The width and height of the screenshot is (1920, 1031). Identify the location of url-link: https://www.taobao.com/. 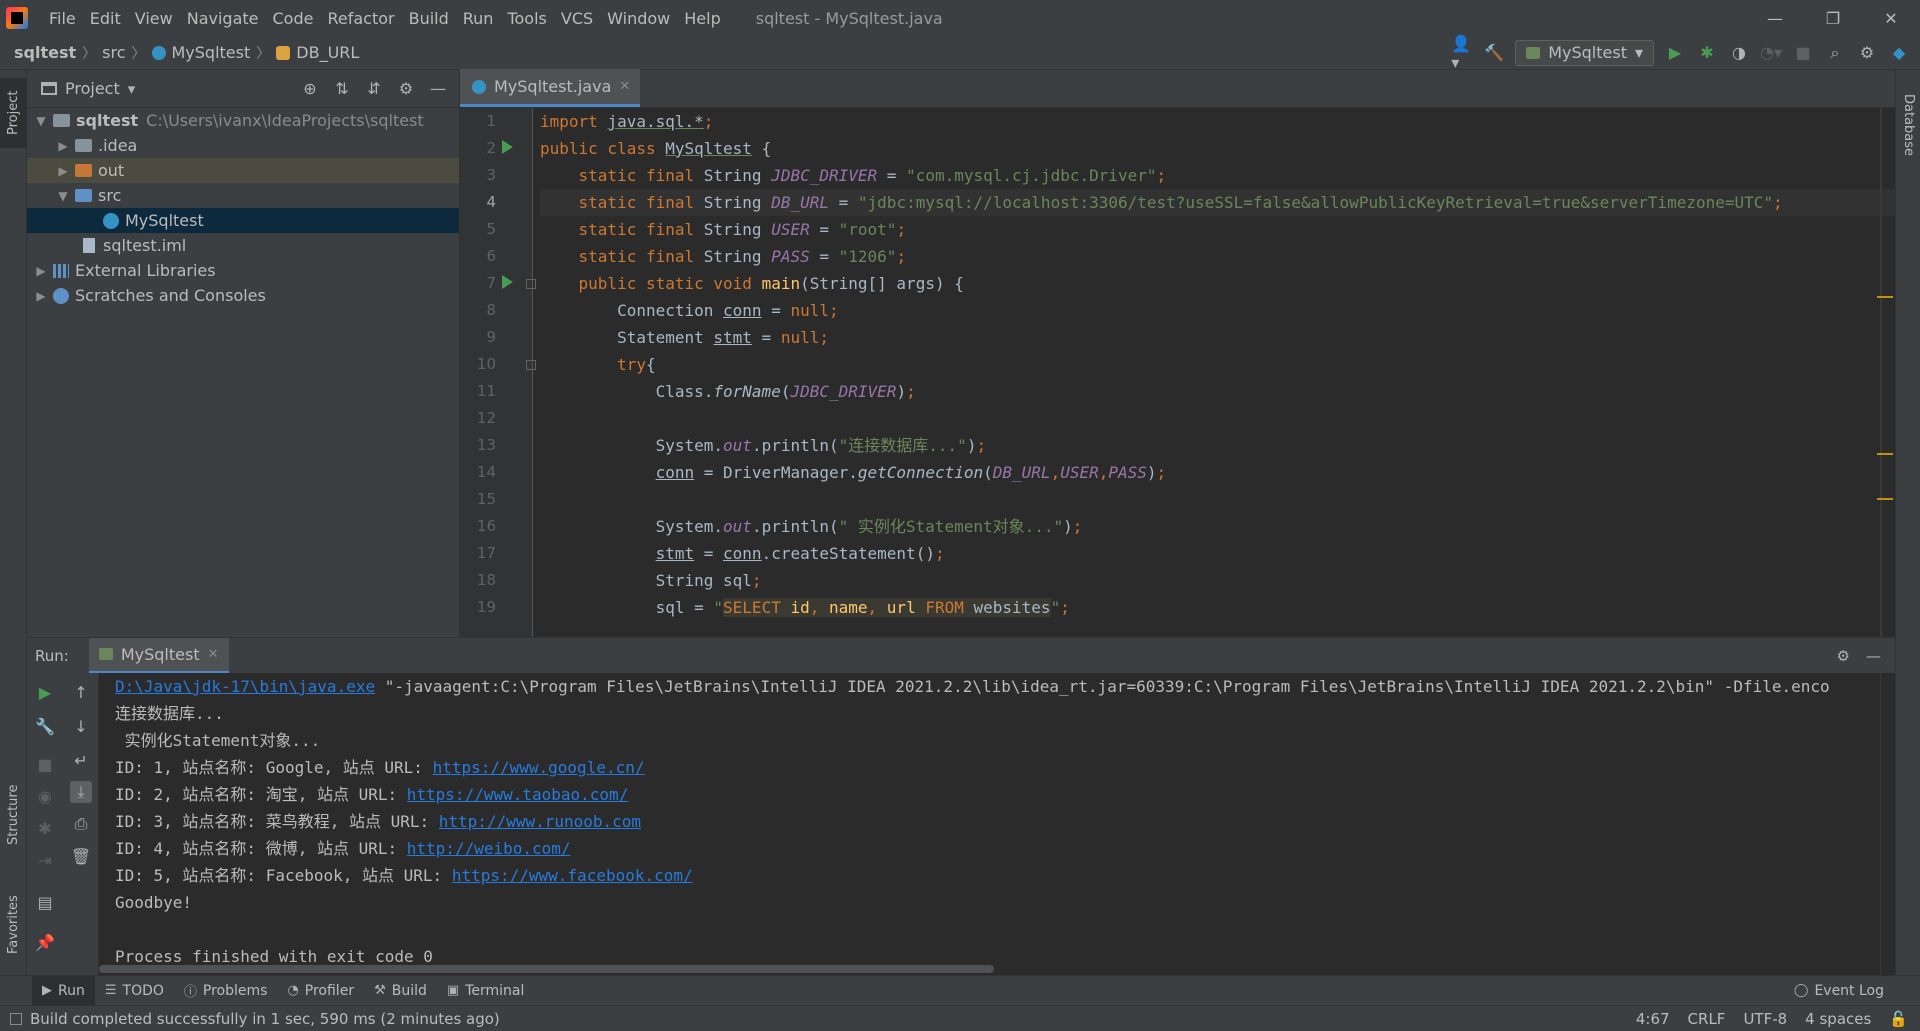
(518, 794).